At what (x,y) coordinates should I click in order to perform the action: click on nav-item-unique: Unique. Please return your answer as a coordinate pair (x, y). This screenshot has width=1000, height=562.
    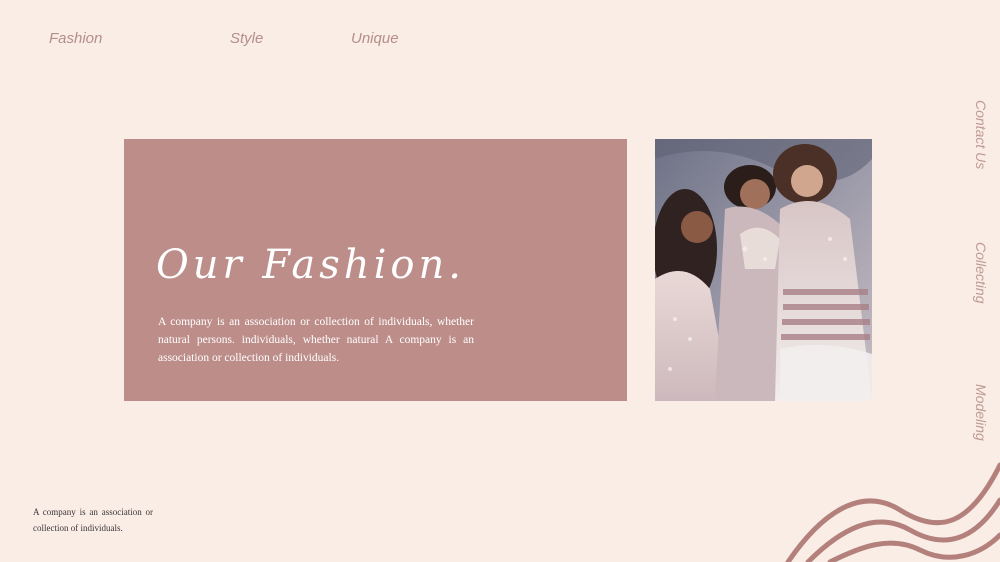
    Looking at the image, I should click on (375, 38).